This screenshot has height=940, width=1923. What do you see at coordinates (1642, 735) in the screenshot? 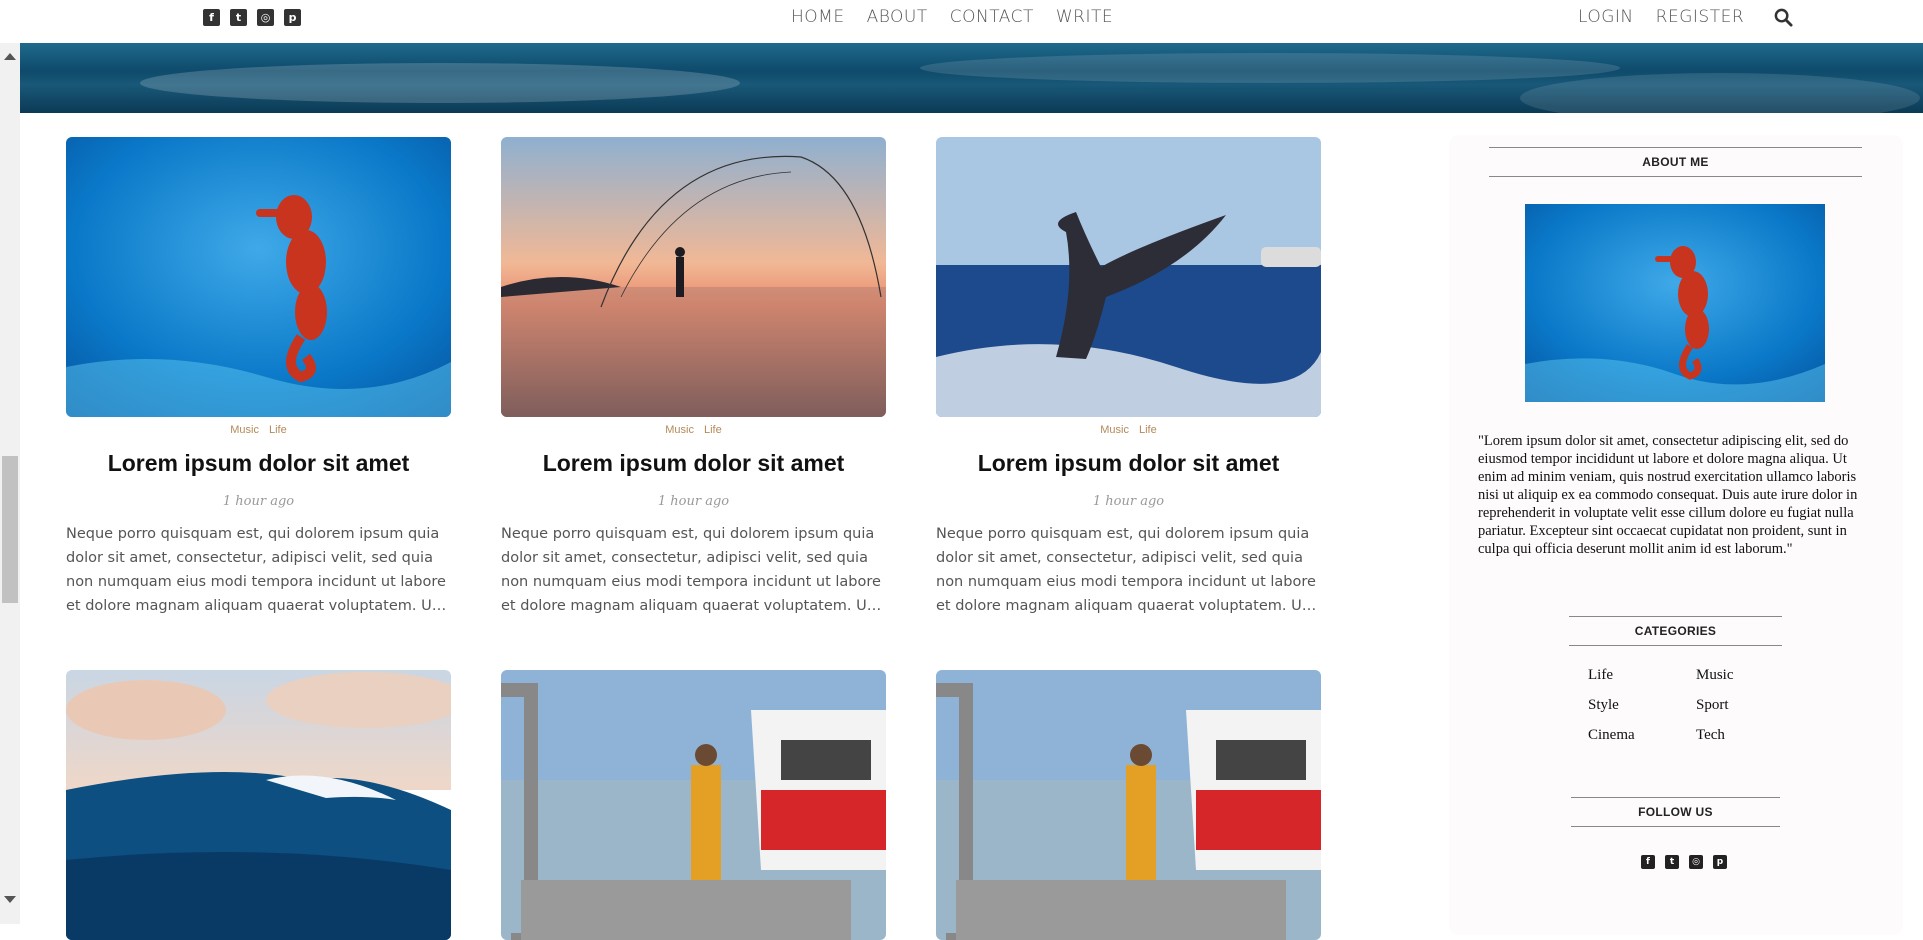
I see `sidebar-category-cinema: Cinema` at bounding box center [1642, 735].